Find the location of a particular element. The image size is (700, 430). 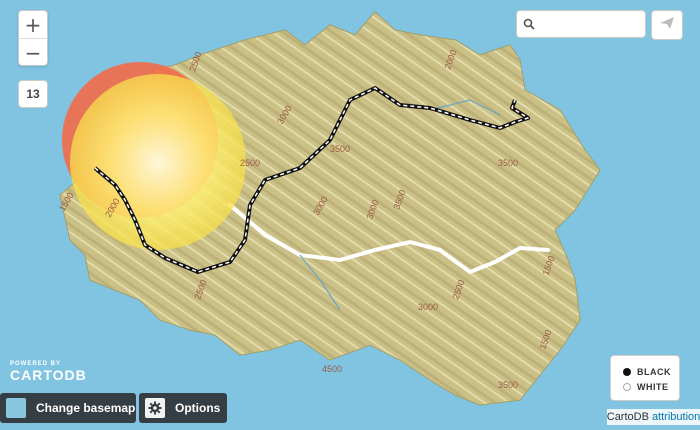

legend: BLACK WHITE is located at coordinates (645, 378).